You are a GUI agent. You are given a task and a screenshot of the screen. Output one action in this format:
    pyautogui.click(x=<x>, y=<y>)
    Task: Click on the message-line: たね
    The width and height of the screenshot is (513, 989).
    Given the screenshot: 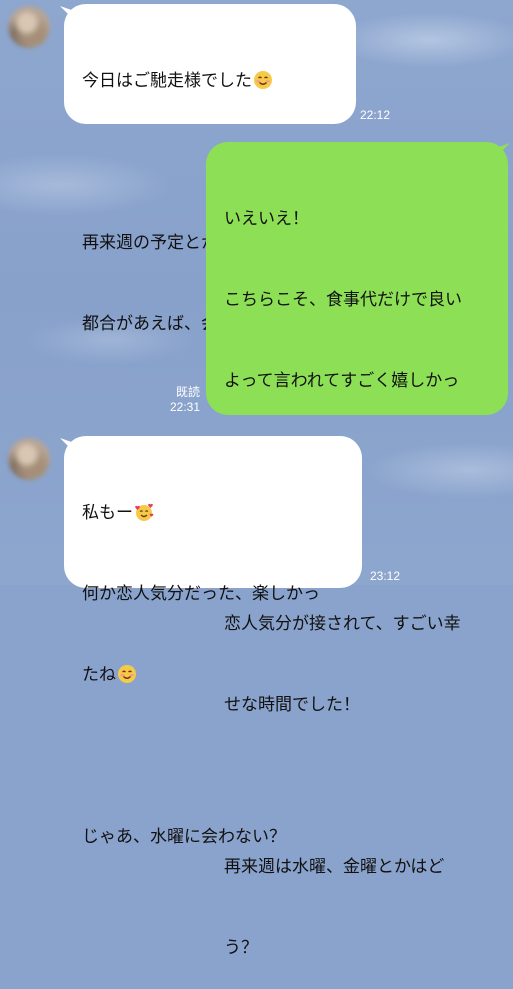 What is the action you would take?
    pyautogui.click(x=213, y=675)
    